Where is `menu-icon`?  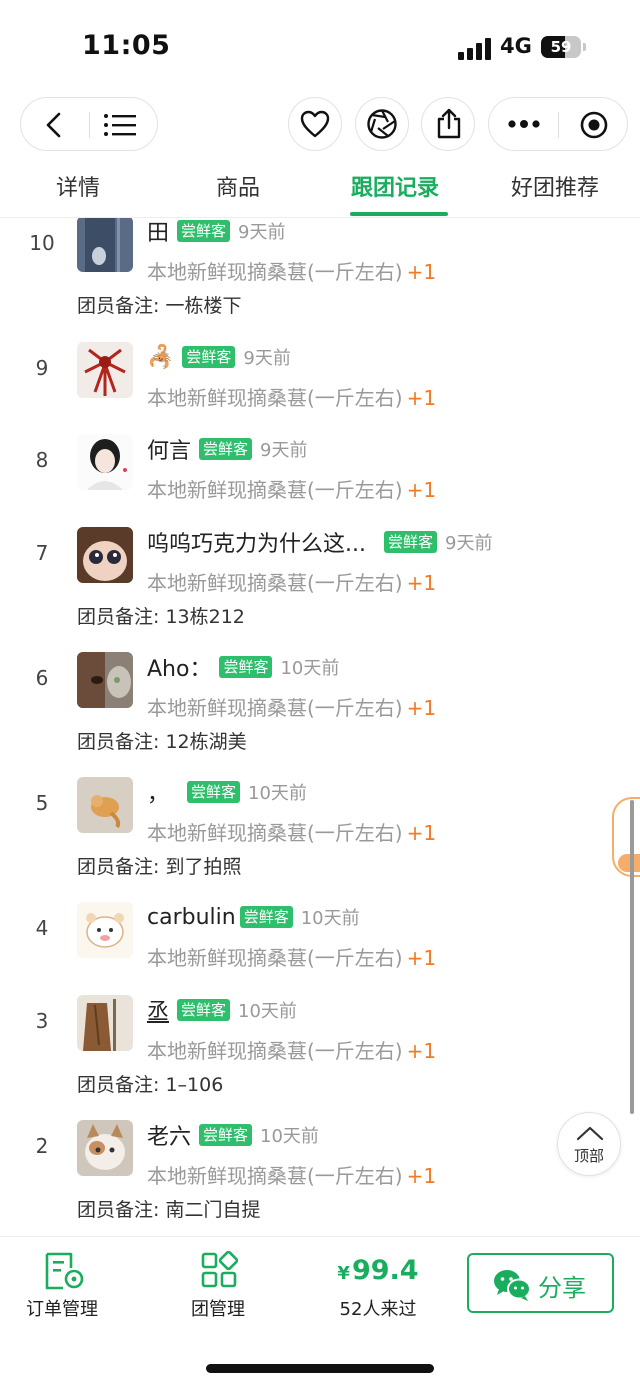
menu-icon is located at coordinates (120, 125).